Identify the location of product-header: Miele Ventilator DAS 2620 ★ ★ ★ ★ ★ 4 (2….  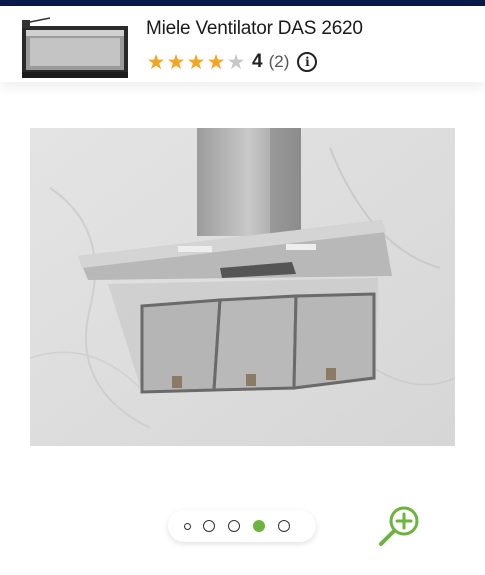
(242, 44).